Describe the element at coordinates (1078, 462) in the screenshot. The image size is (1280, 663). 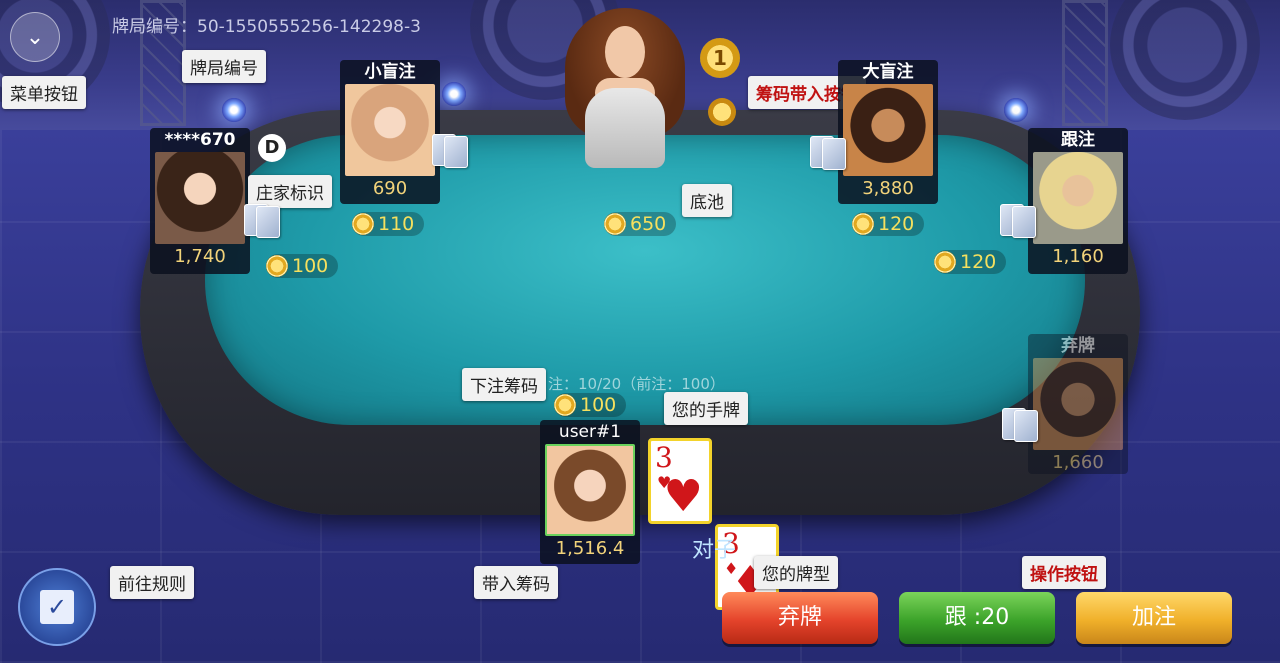
I see `player-stack: 1,660` at that location.